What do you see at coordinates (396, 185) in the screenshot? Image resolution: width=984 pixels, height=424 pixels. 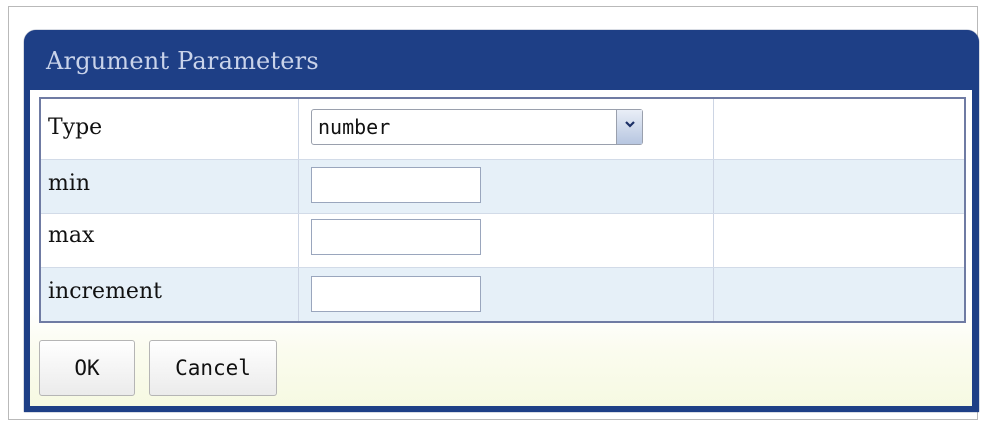 I see `min-input` at bounding box center [396, 185].